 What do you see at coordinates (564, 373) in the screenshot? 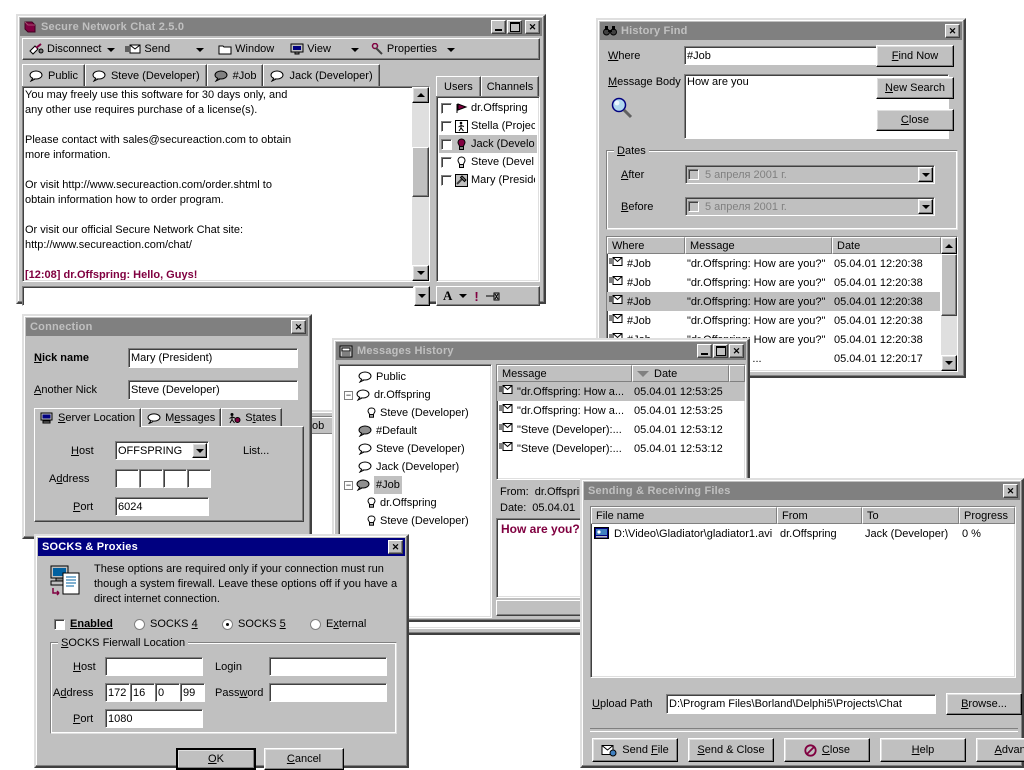
I see `grid-col-message: Message` at bounding box center [564, 373].